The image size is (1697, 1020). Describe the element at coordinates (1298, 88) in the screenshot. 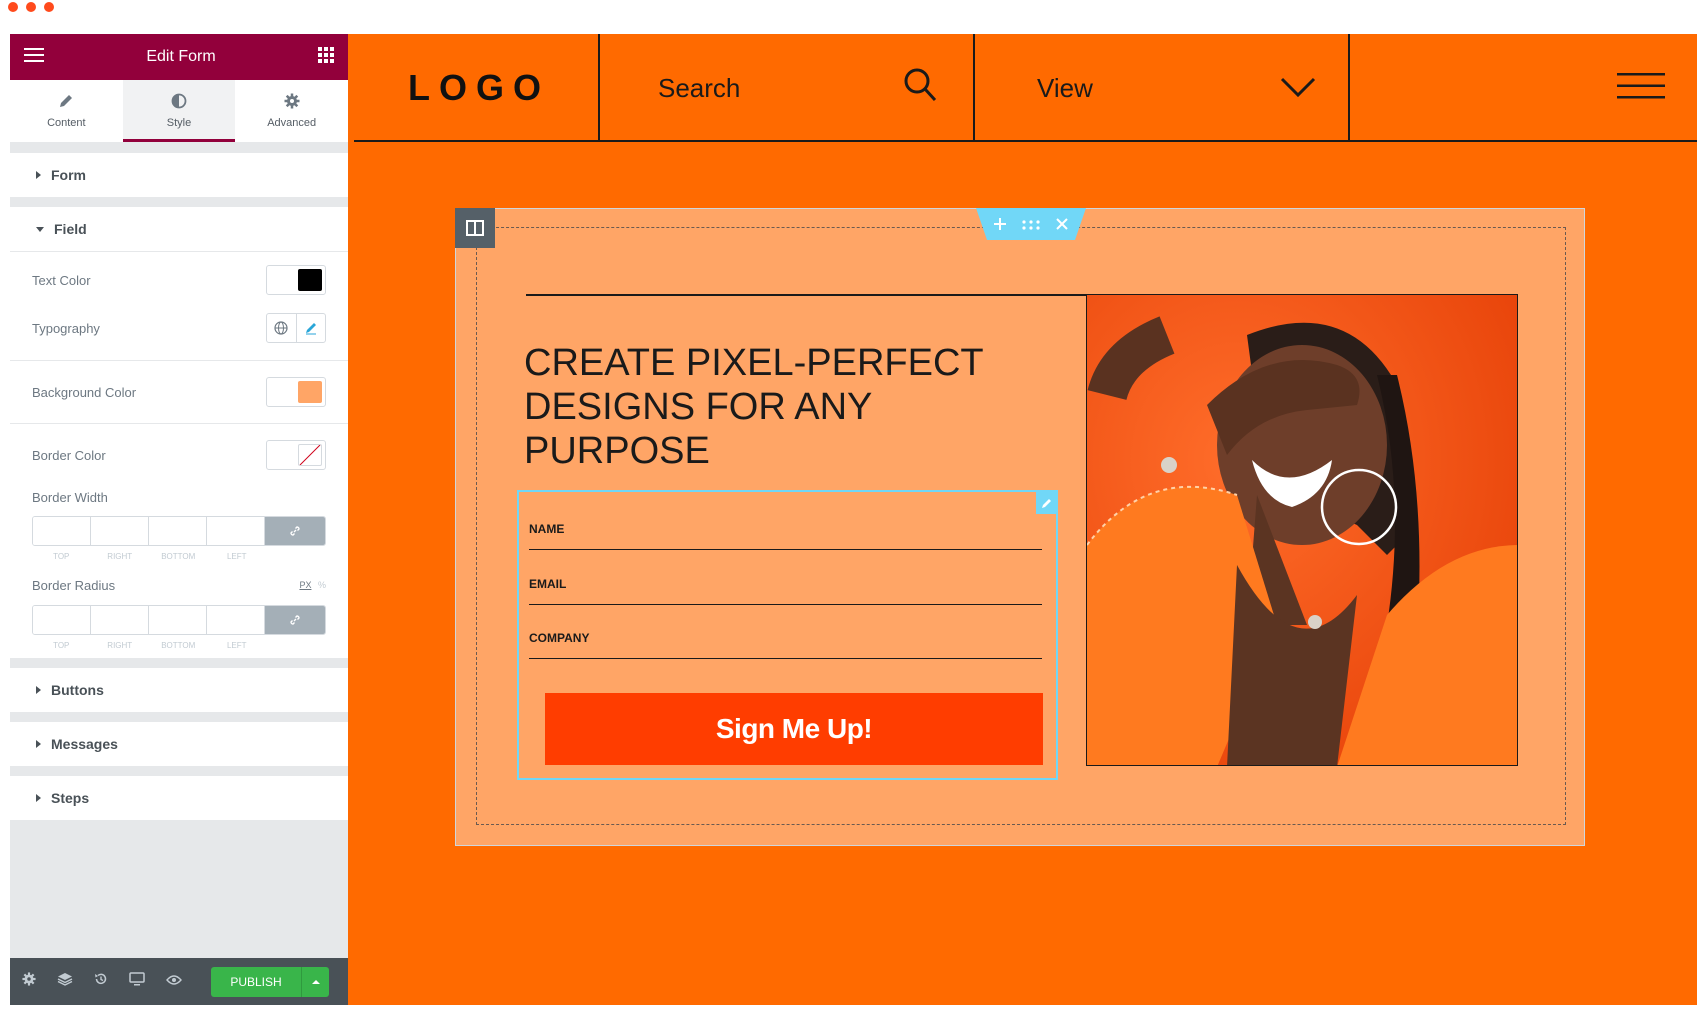

I see `chevron-down-icon` at that location.